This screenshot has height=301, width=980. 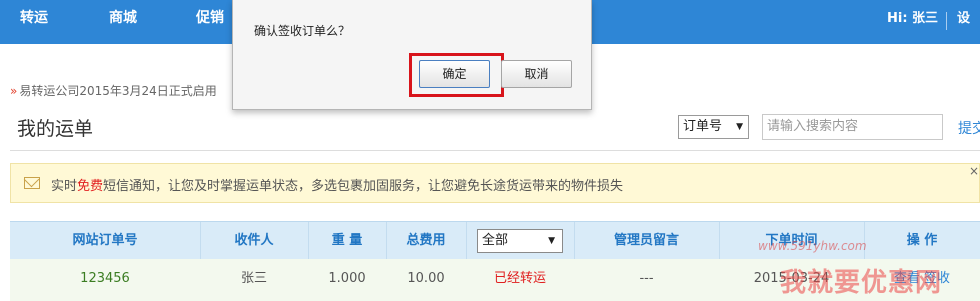 What do you see at coordinates (495, 240) in the screenshot?
I see `status-filter-value: 全部` at bounding box center [495, 240].